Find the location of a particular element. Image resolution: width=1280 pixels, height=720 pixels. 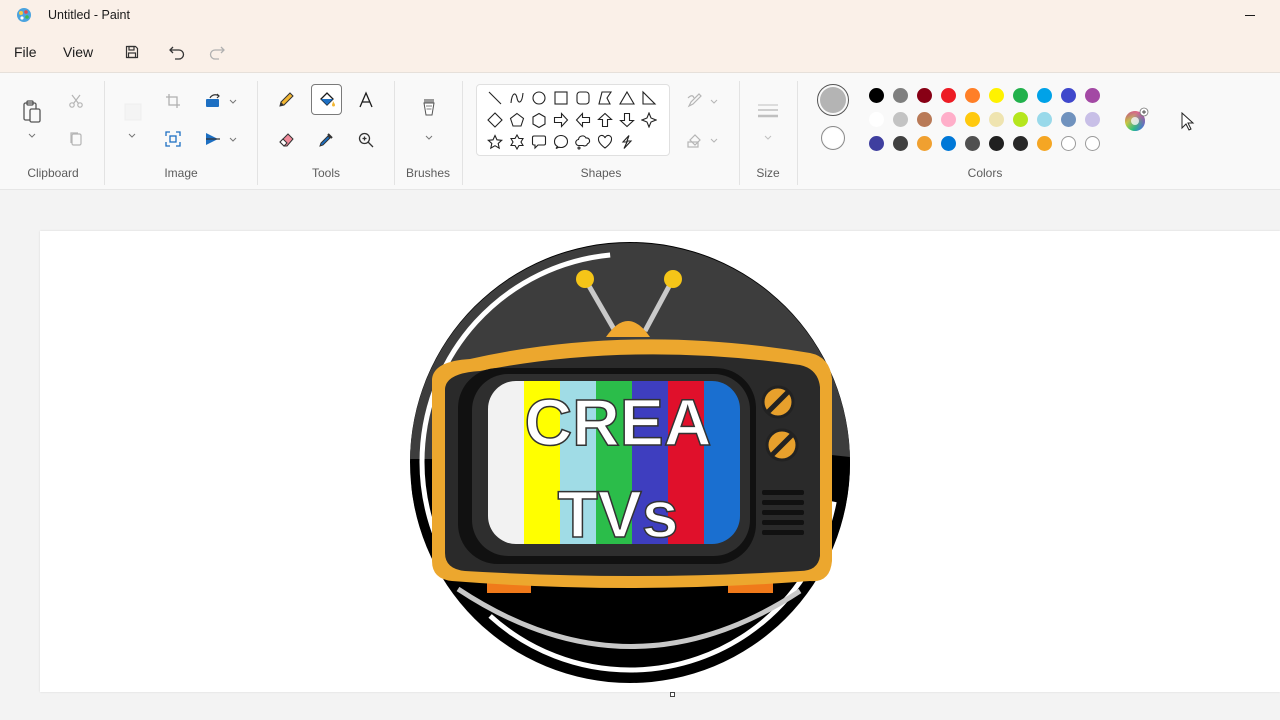

text-icon is located at coordinates (366, 99).